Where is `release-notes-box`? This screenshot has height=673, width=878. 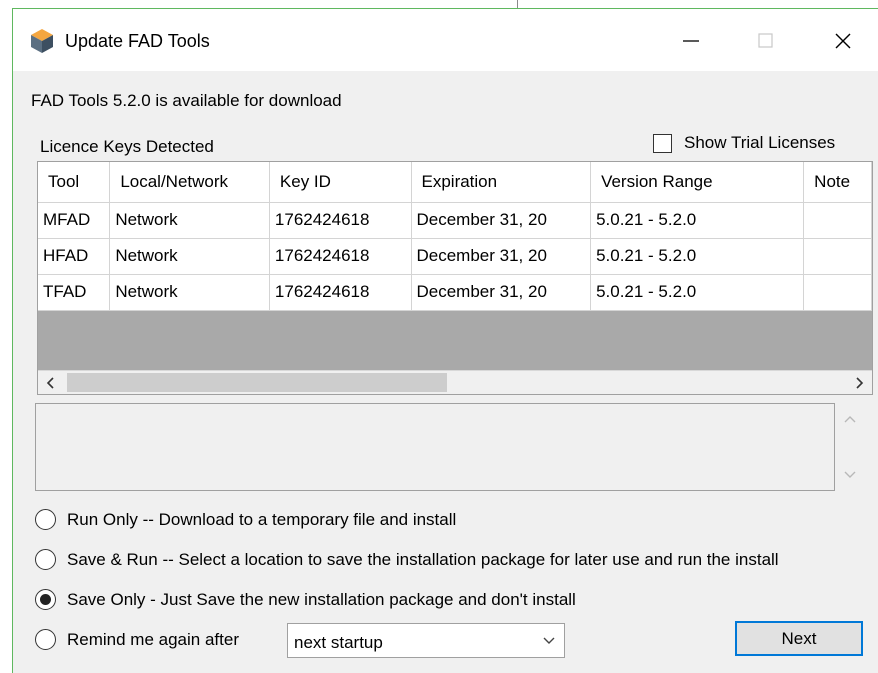
release-notes-box is located at coordinates (435, 447).